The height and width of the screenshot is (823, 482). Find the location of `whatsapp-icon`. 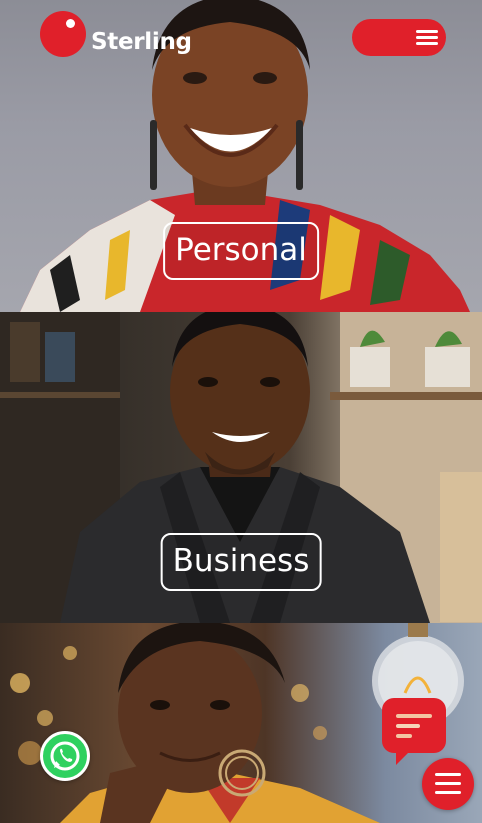

whatsapp-icon is located at coordinates (65, 756).